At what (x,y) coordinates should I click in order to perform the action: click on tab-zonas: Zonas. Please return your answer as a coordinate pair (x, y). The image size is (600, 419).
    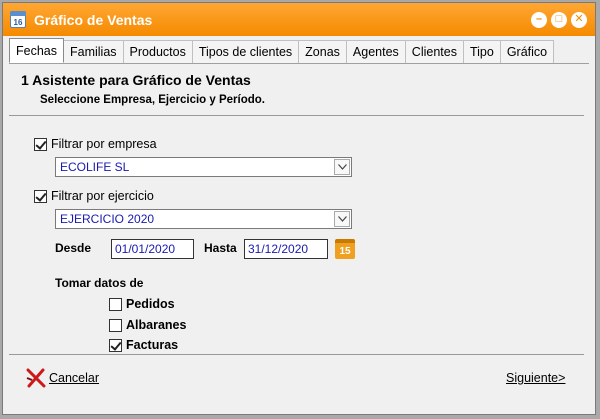
    Looking at the image, I should click on (322, 51).